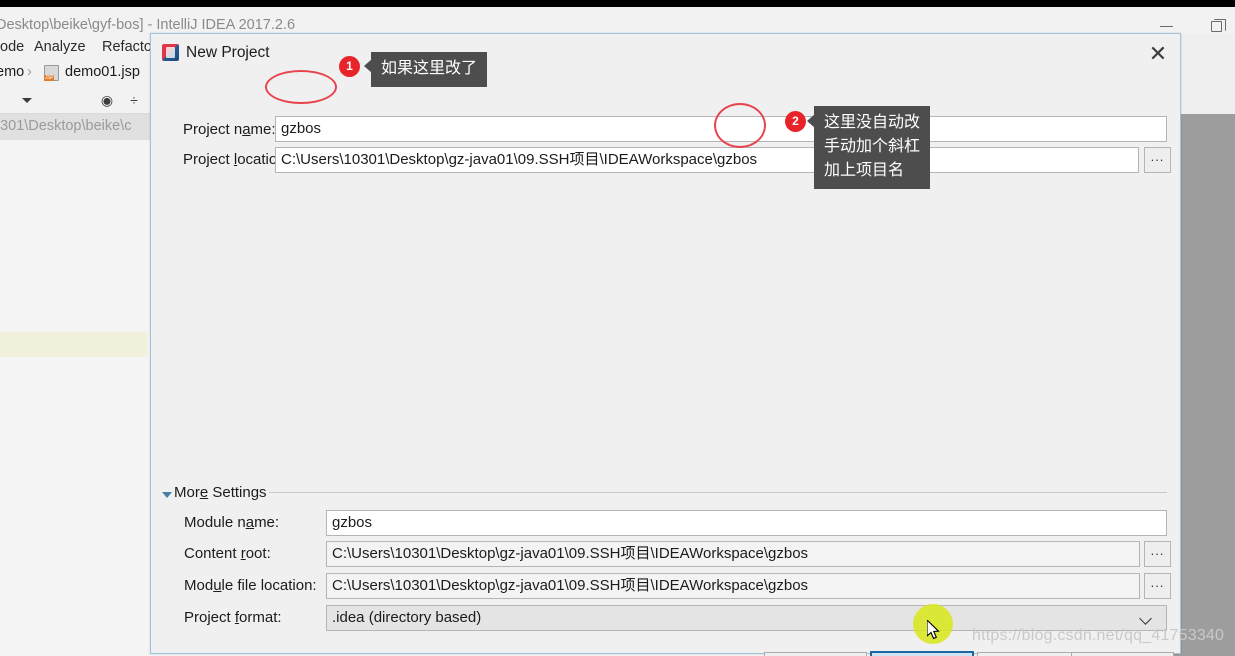  Describe the element at coordinates (237, 492) in the screenshot. I see `more-settings-label-rest: Settings` at that location.